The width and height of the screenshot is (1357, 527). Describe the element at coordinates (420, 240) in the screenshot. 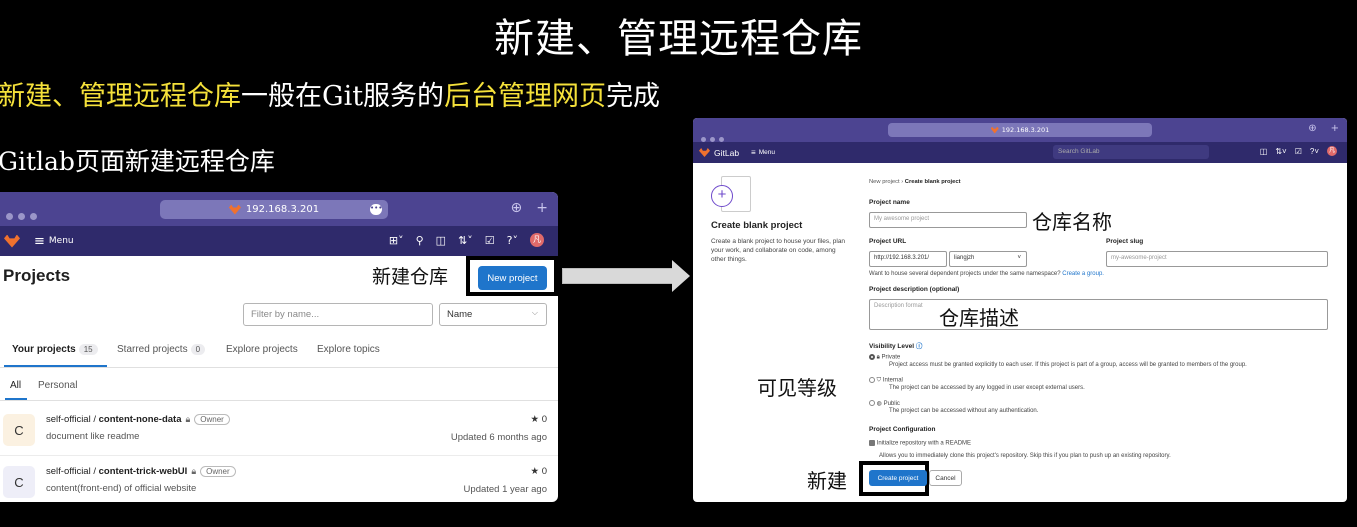

I see `search-icon: ⚲` at that location.